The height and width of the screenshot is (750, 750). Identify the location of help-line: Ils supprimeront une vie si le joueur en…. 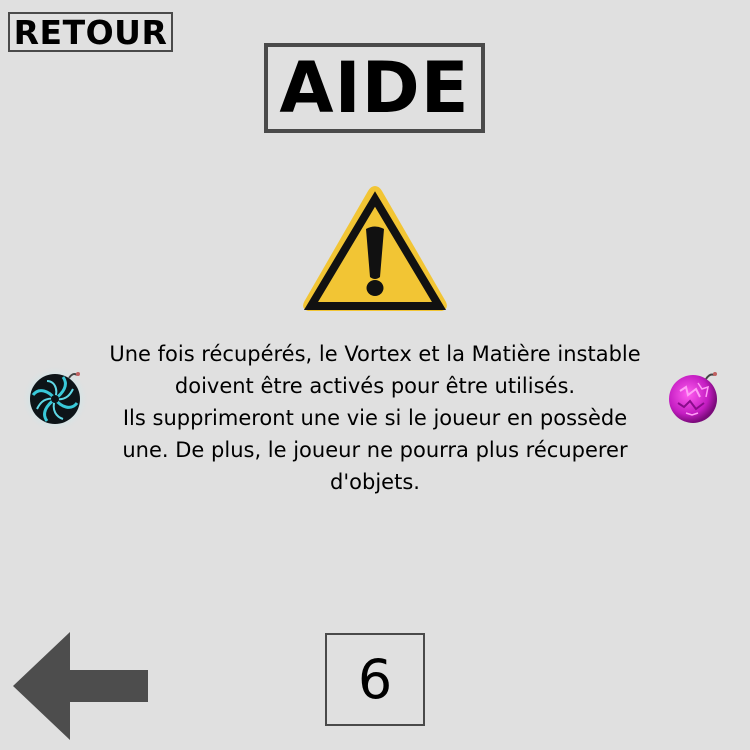
(375, 418).